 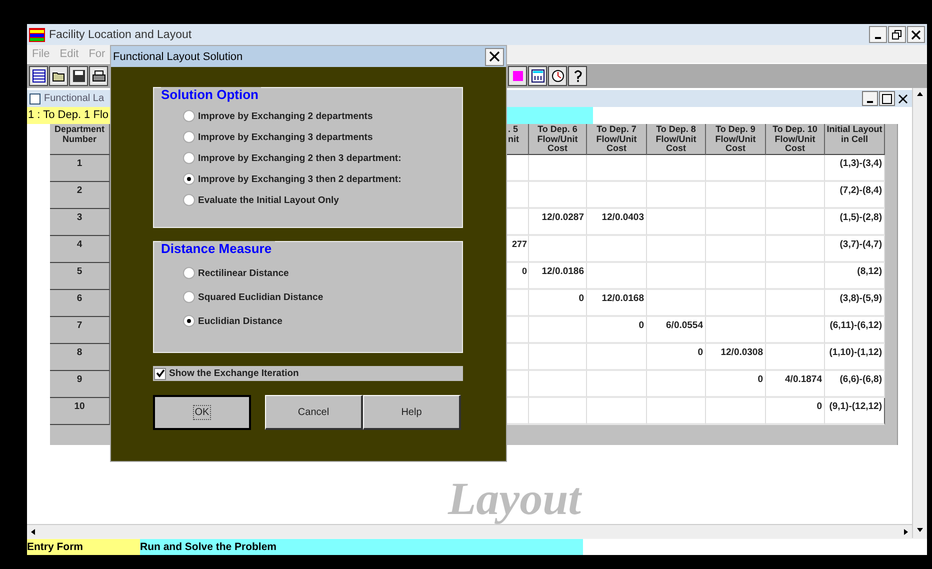 I want to click on status-text: Entry Form, so click(x=83, y=547).